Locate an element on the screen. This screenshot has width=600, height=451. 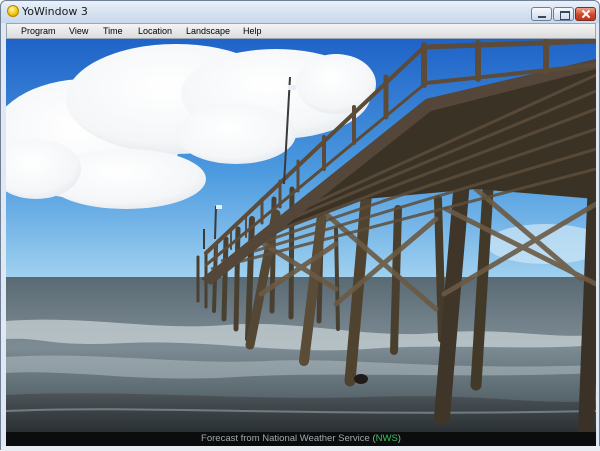
window-frame-bottom is located at coordinates (300, 448).